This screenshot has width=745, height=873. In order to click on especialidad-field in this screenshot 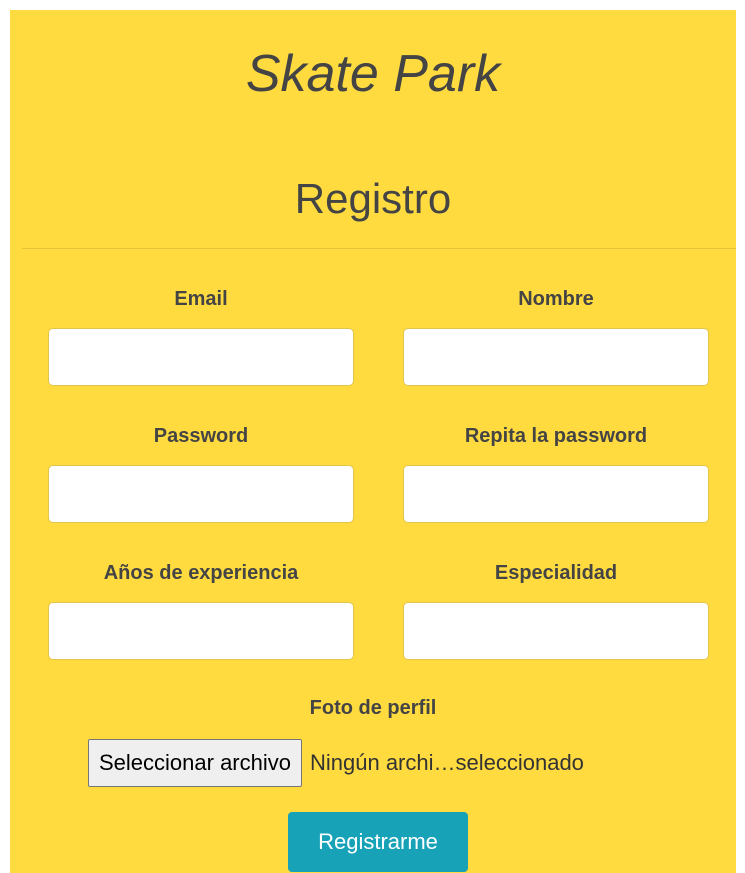, I will do `click(556, 631)`.